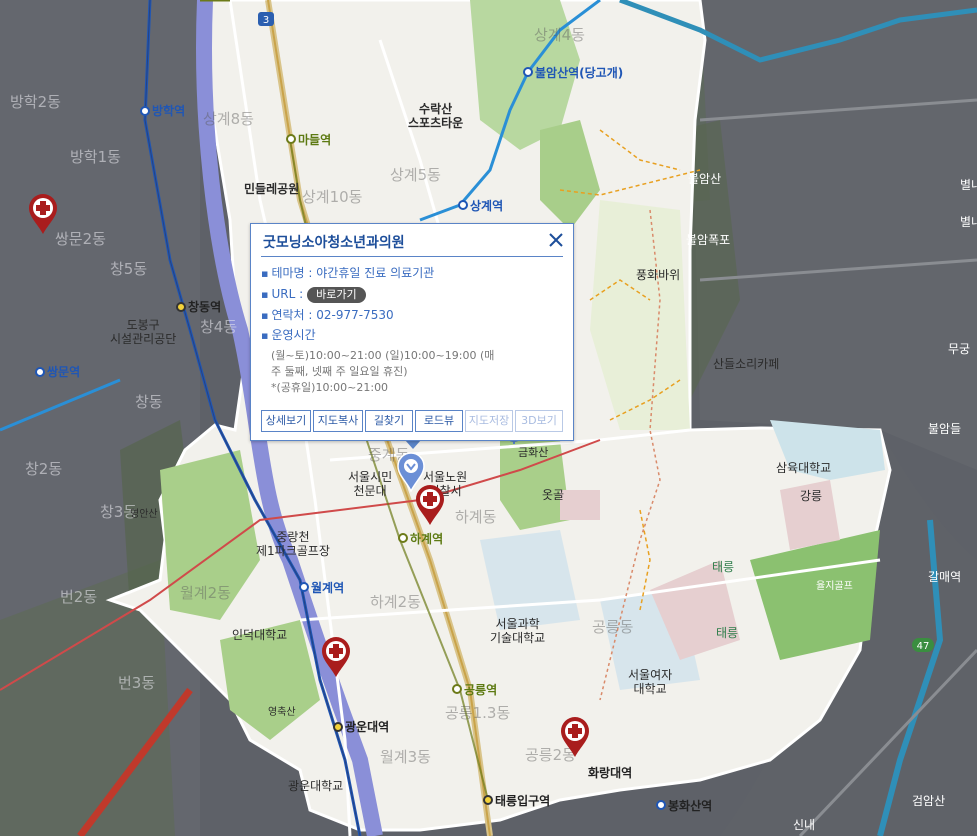 This screenshot has height=836, width=977. Describe the element at coordinates (260, 635) in the screenshot. I see `poi-label: 인덕대학교` at that location.